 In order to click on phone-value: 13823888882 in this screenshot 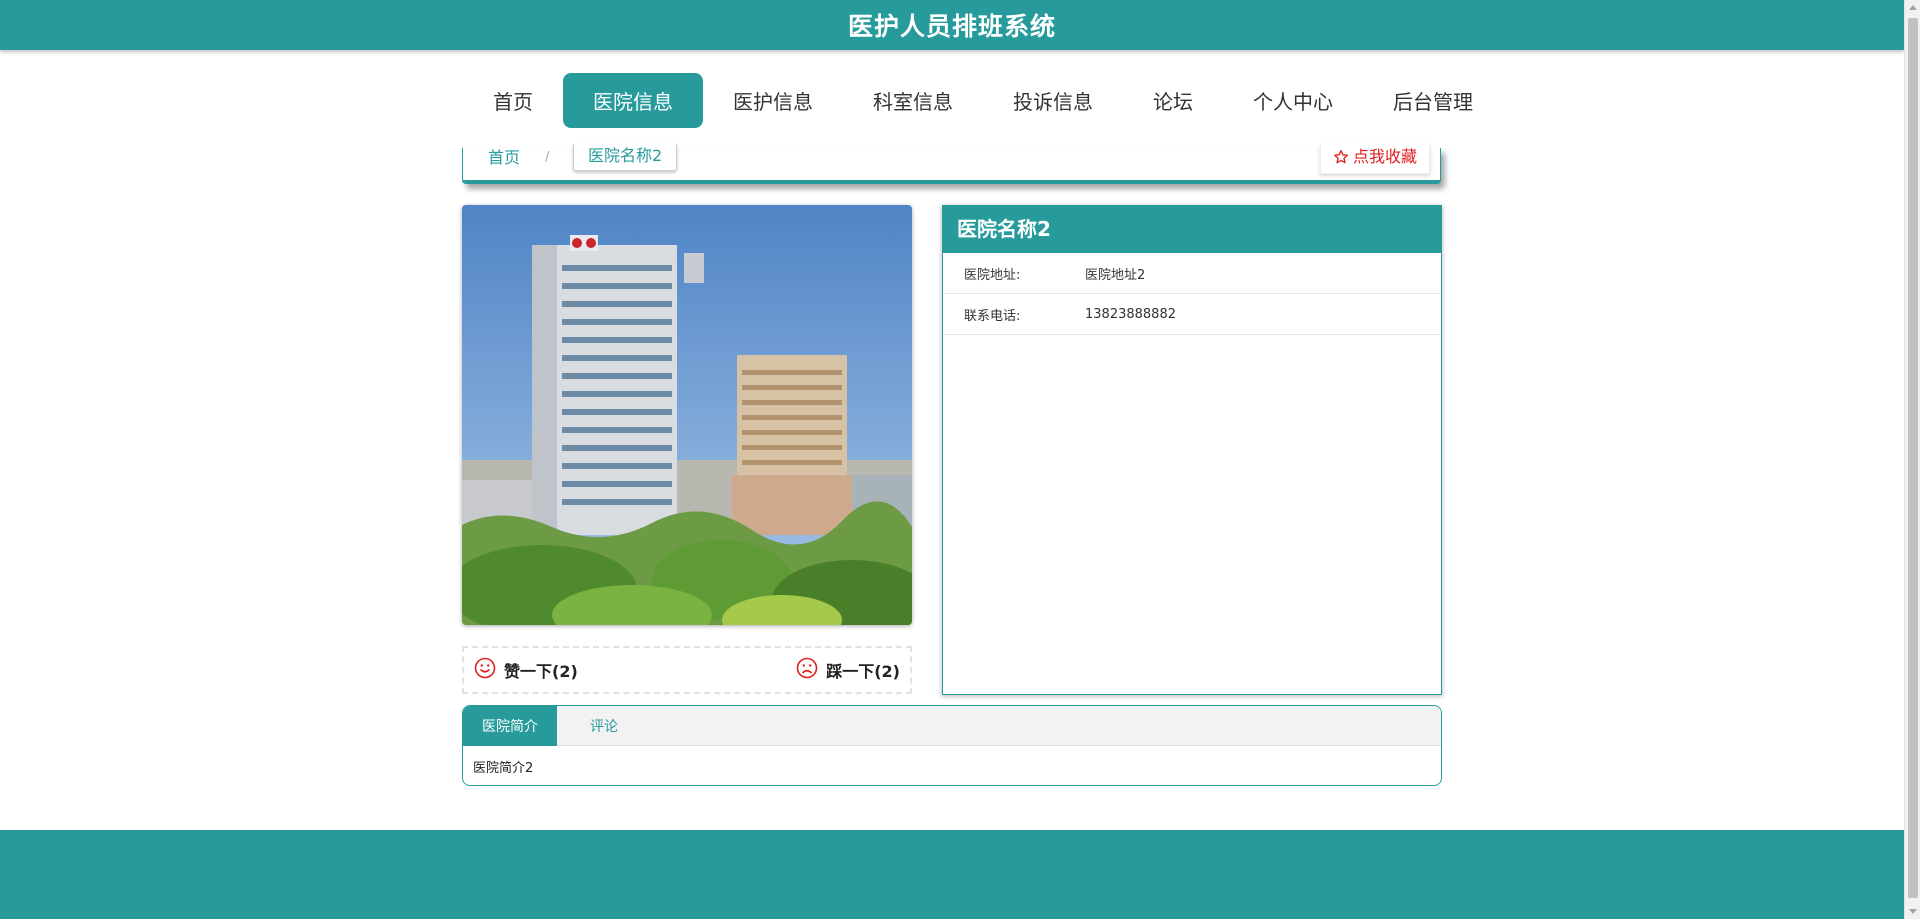, I will do `click(1130, 314)`.